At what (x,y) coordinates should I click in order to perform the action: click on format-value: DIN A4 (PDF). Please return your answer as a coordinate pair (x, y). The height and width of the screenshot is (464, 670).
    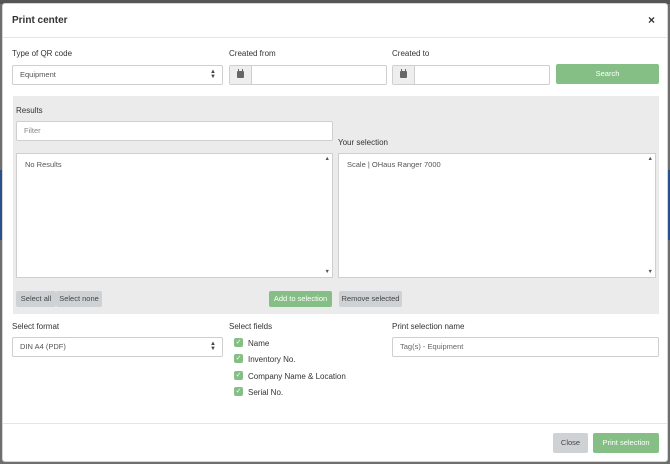
    Looking at the image, I should click on (43, 346).